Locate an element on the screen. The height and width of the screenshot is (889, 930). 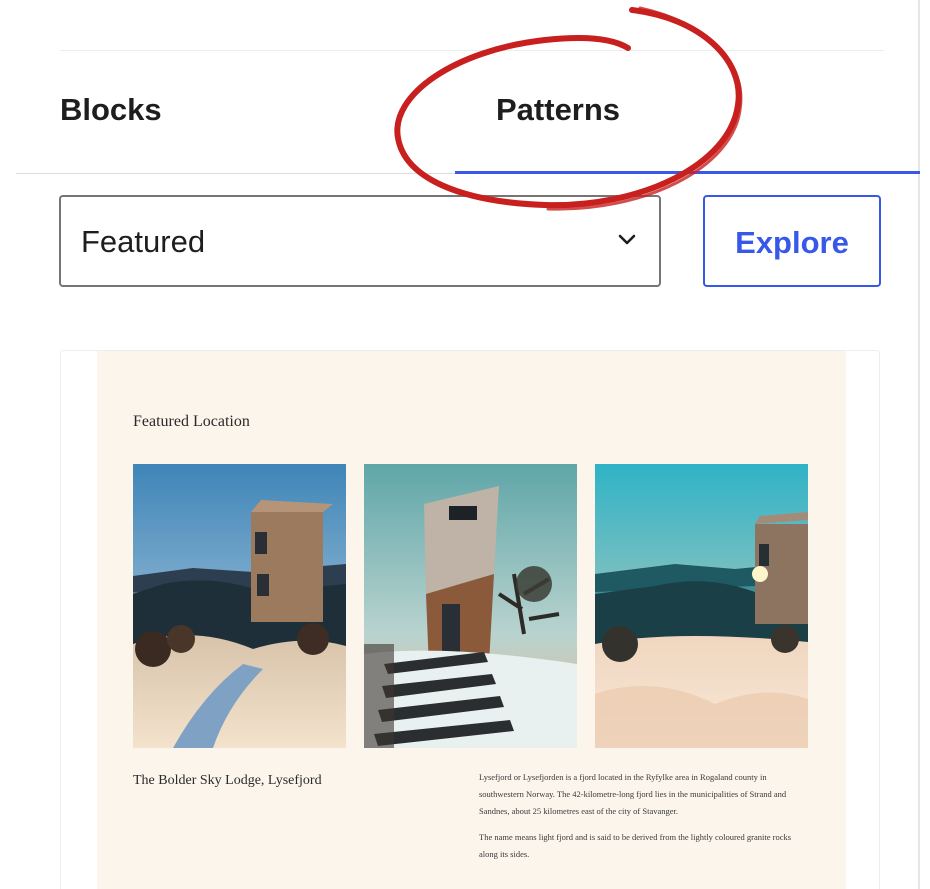
select-value: Featured is located at coordinates (143, 241).